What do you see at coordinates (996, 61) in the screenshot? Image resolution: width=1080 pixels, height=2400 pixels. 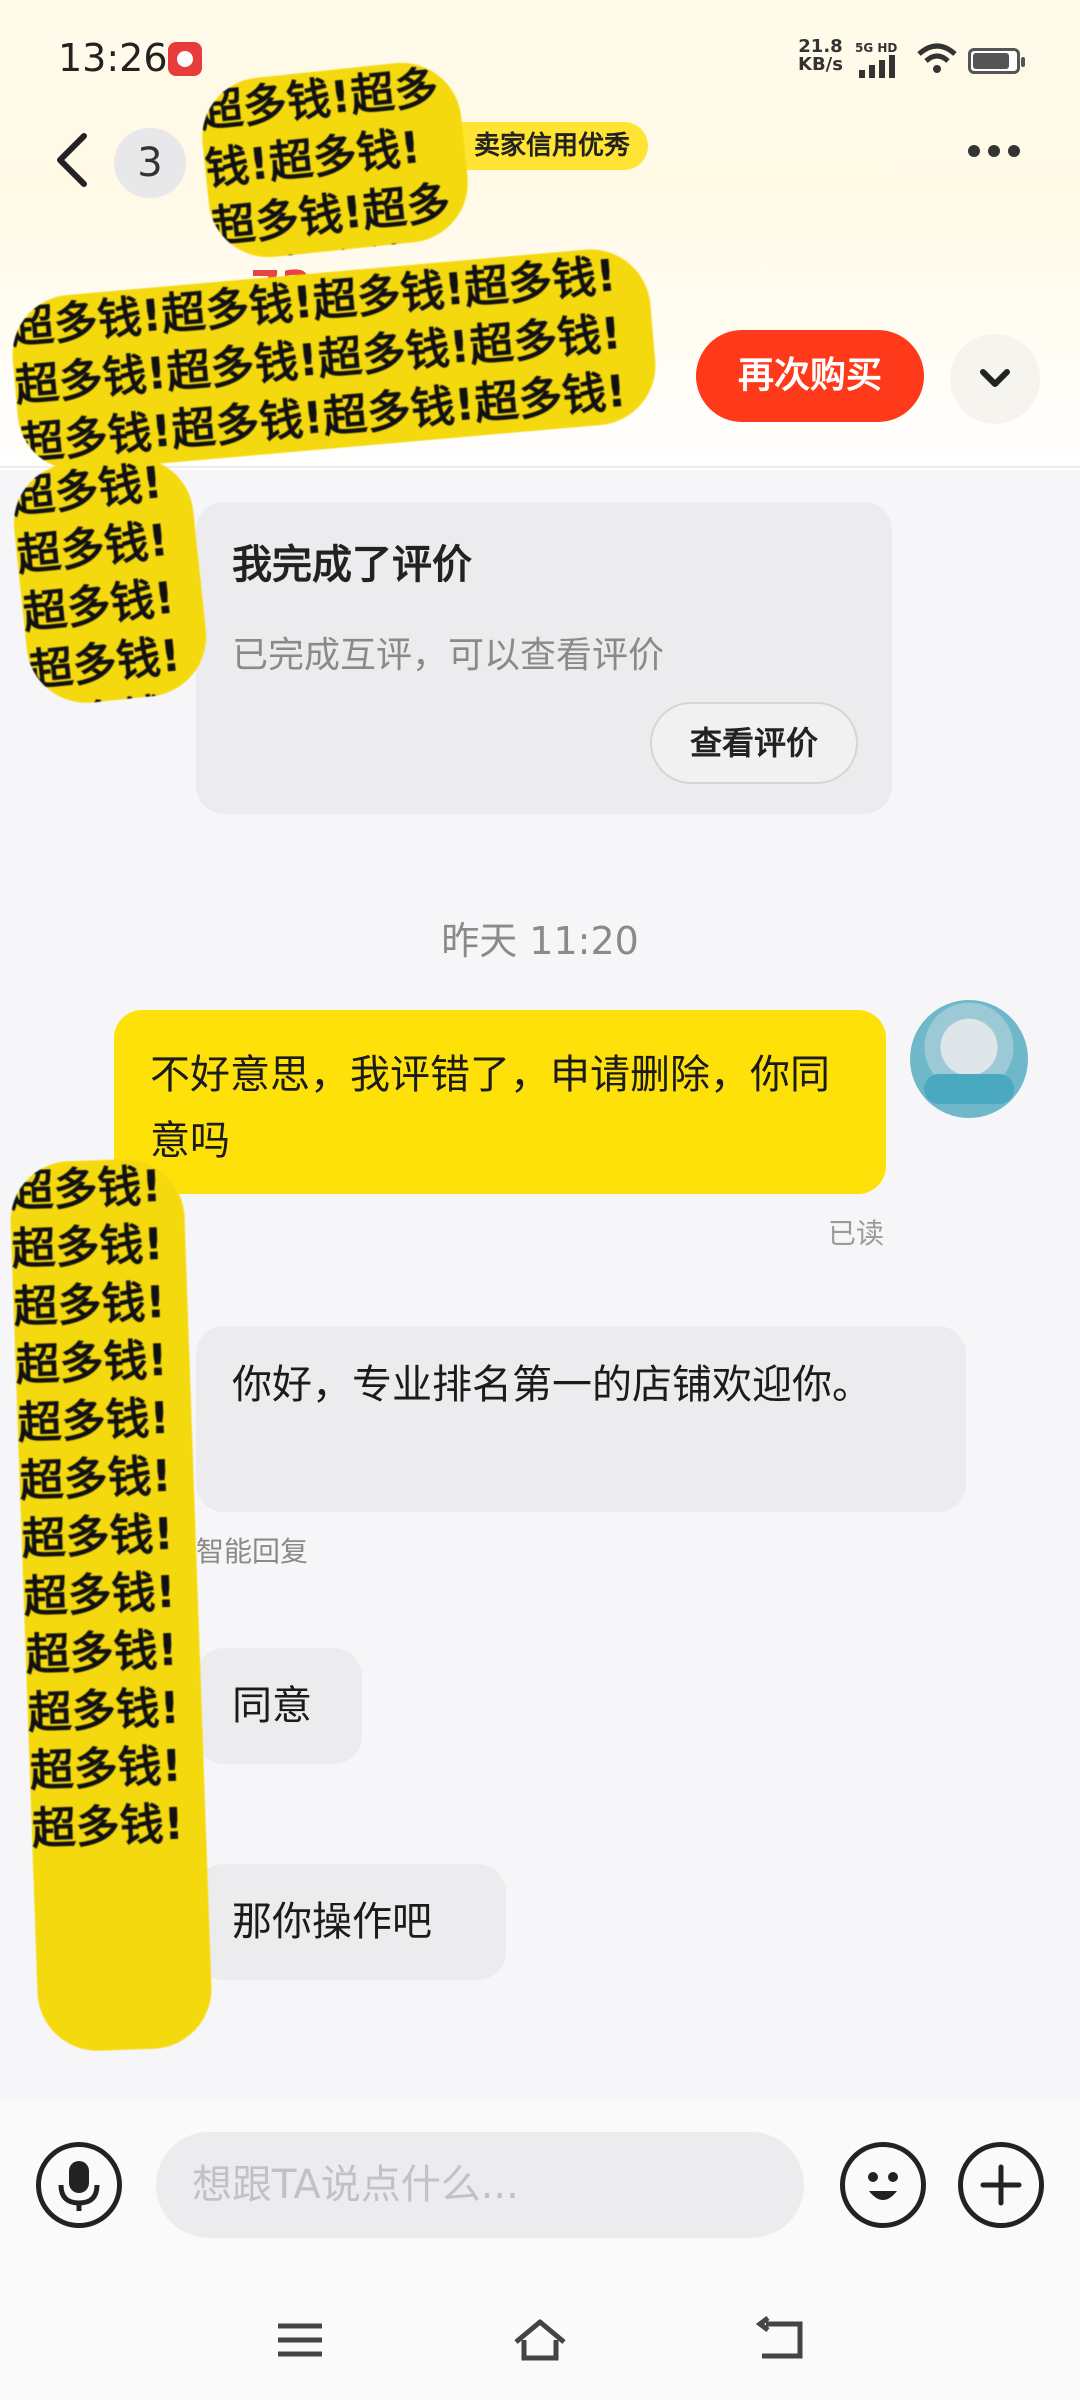 I see `battery-icon` at bounding box center [996, 61].